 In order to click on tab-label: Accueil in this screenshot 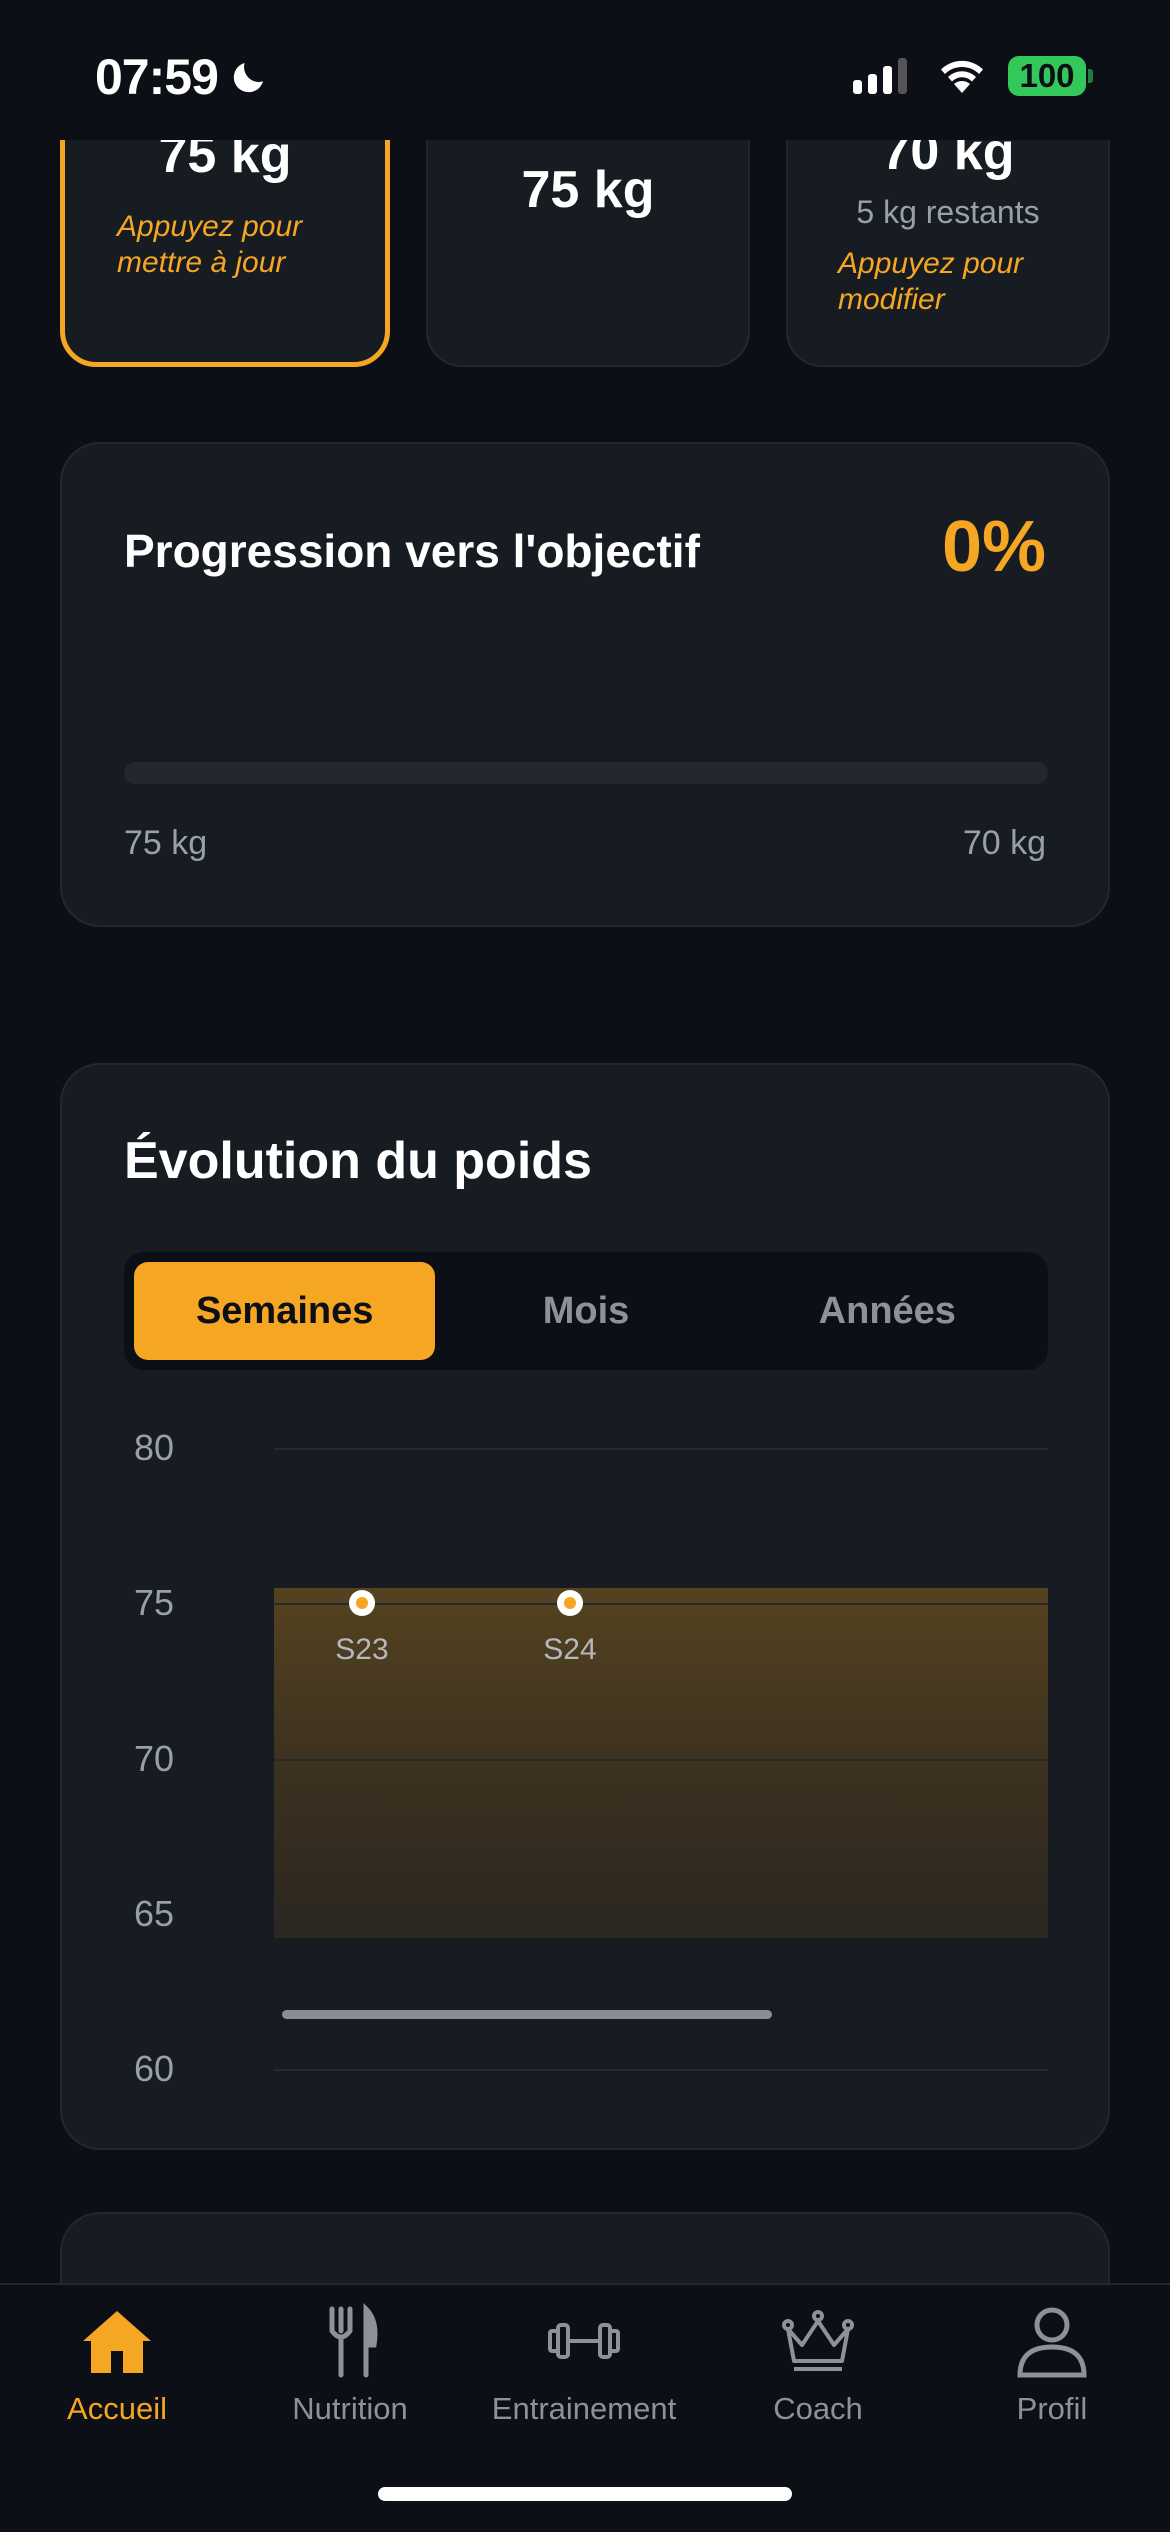, I will do `click(117, 2408)`.